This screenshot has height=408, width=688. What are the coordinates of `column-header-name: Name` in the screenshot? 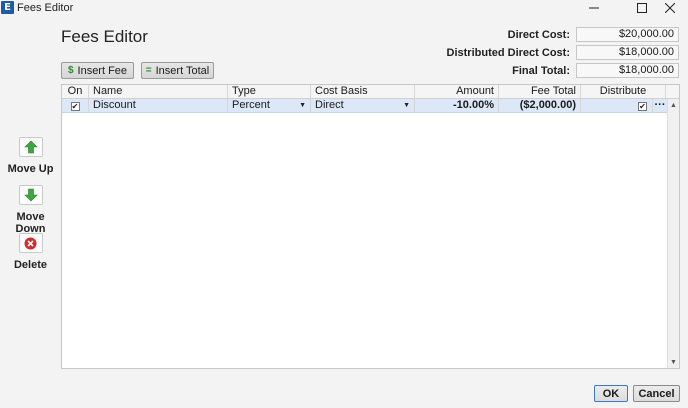 It's located at (158, 91).